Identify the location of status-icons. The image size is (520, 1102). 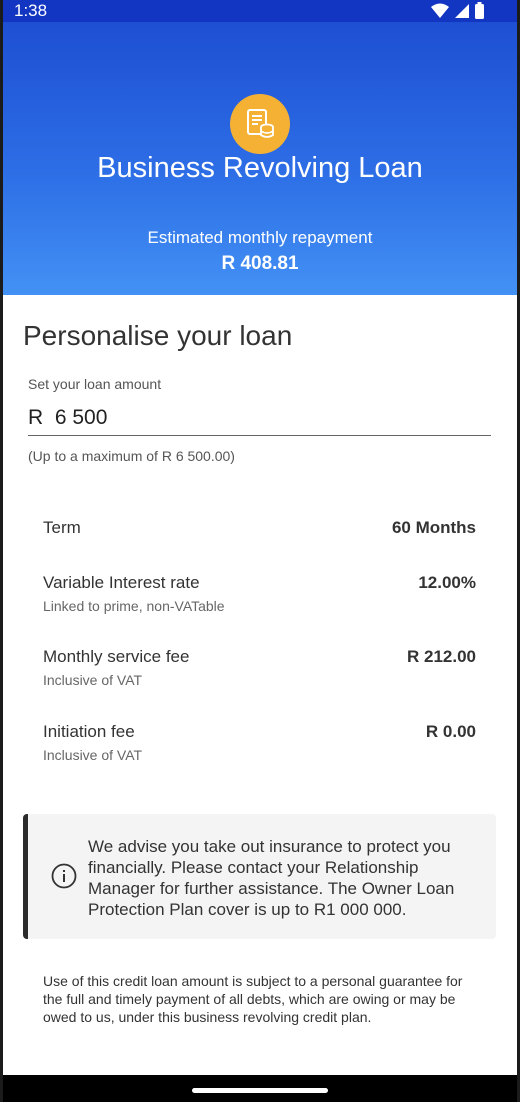
(457, 10).